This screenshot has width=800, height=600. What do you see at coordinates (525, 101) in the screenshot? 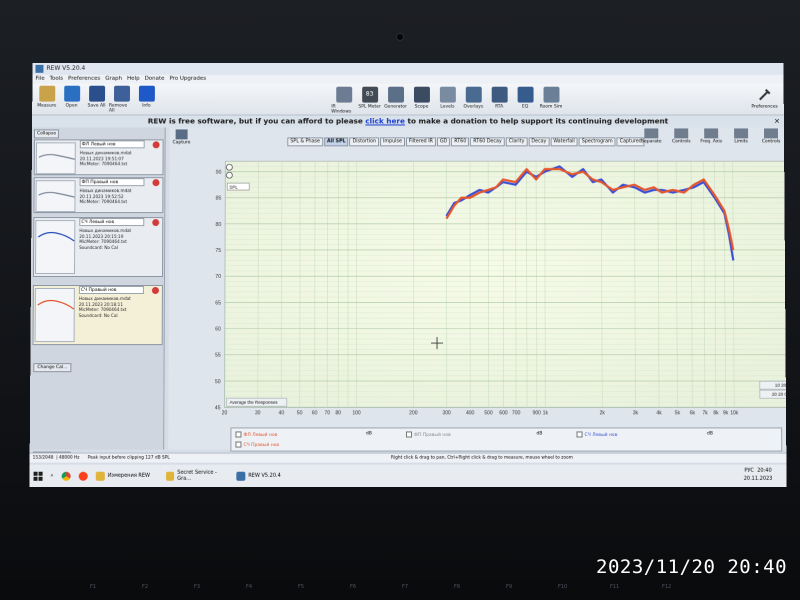
I see `eq-button: EQ` at bounding box center [525, 101].